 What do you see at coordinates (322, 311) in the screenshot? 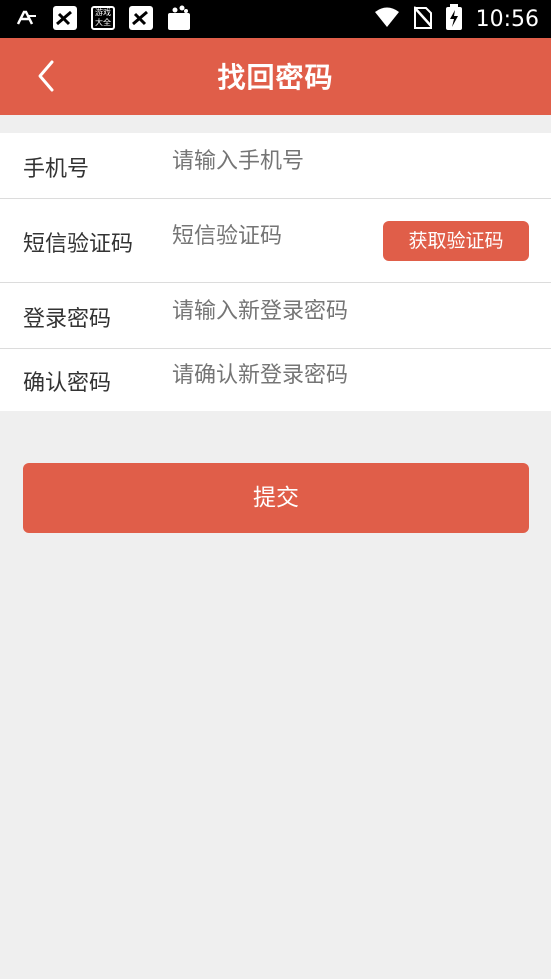
I see `password-input` at bounding box center [322, 311].